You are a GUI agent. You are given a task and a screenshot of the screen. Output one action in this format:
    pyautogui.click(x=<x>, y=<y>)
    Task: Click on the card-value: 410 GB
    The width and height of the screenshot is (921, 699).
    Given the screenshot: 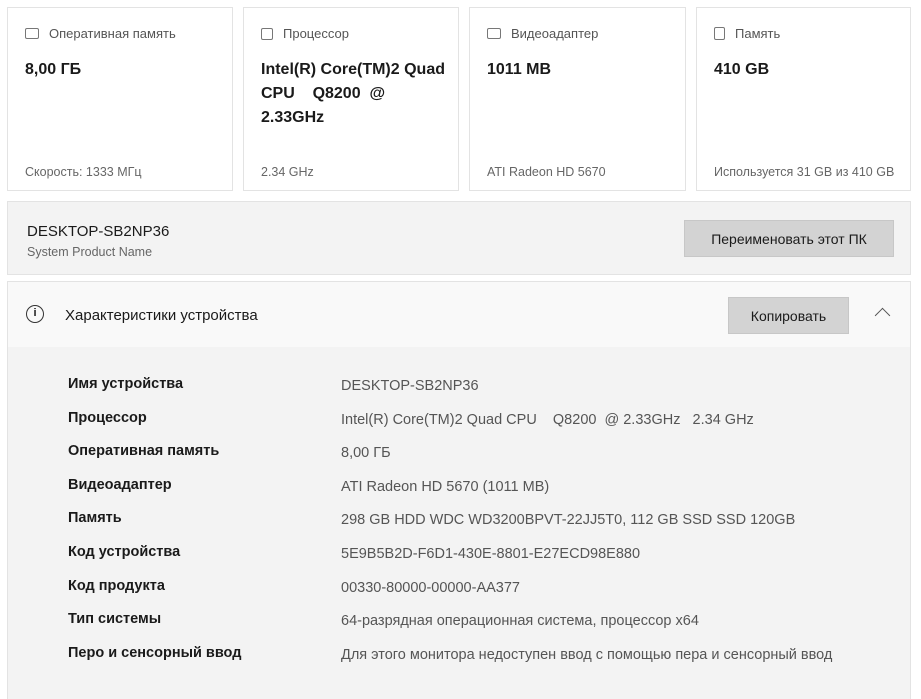 What is the action you would take?
    pyautogui.click(x=742, y=69)
    